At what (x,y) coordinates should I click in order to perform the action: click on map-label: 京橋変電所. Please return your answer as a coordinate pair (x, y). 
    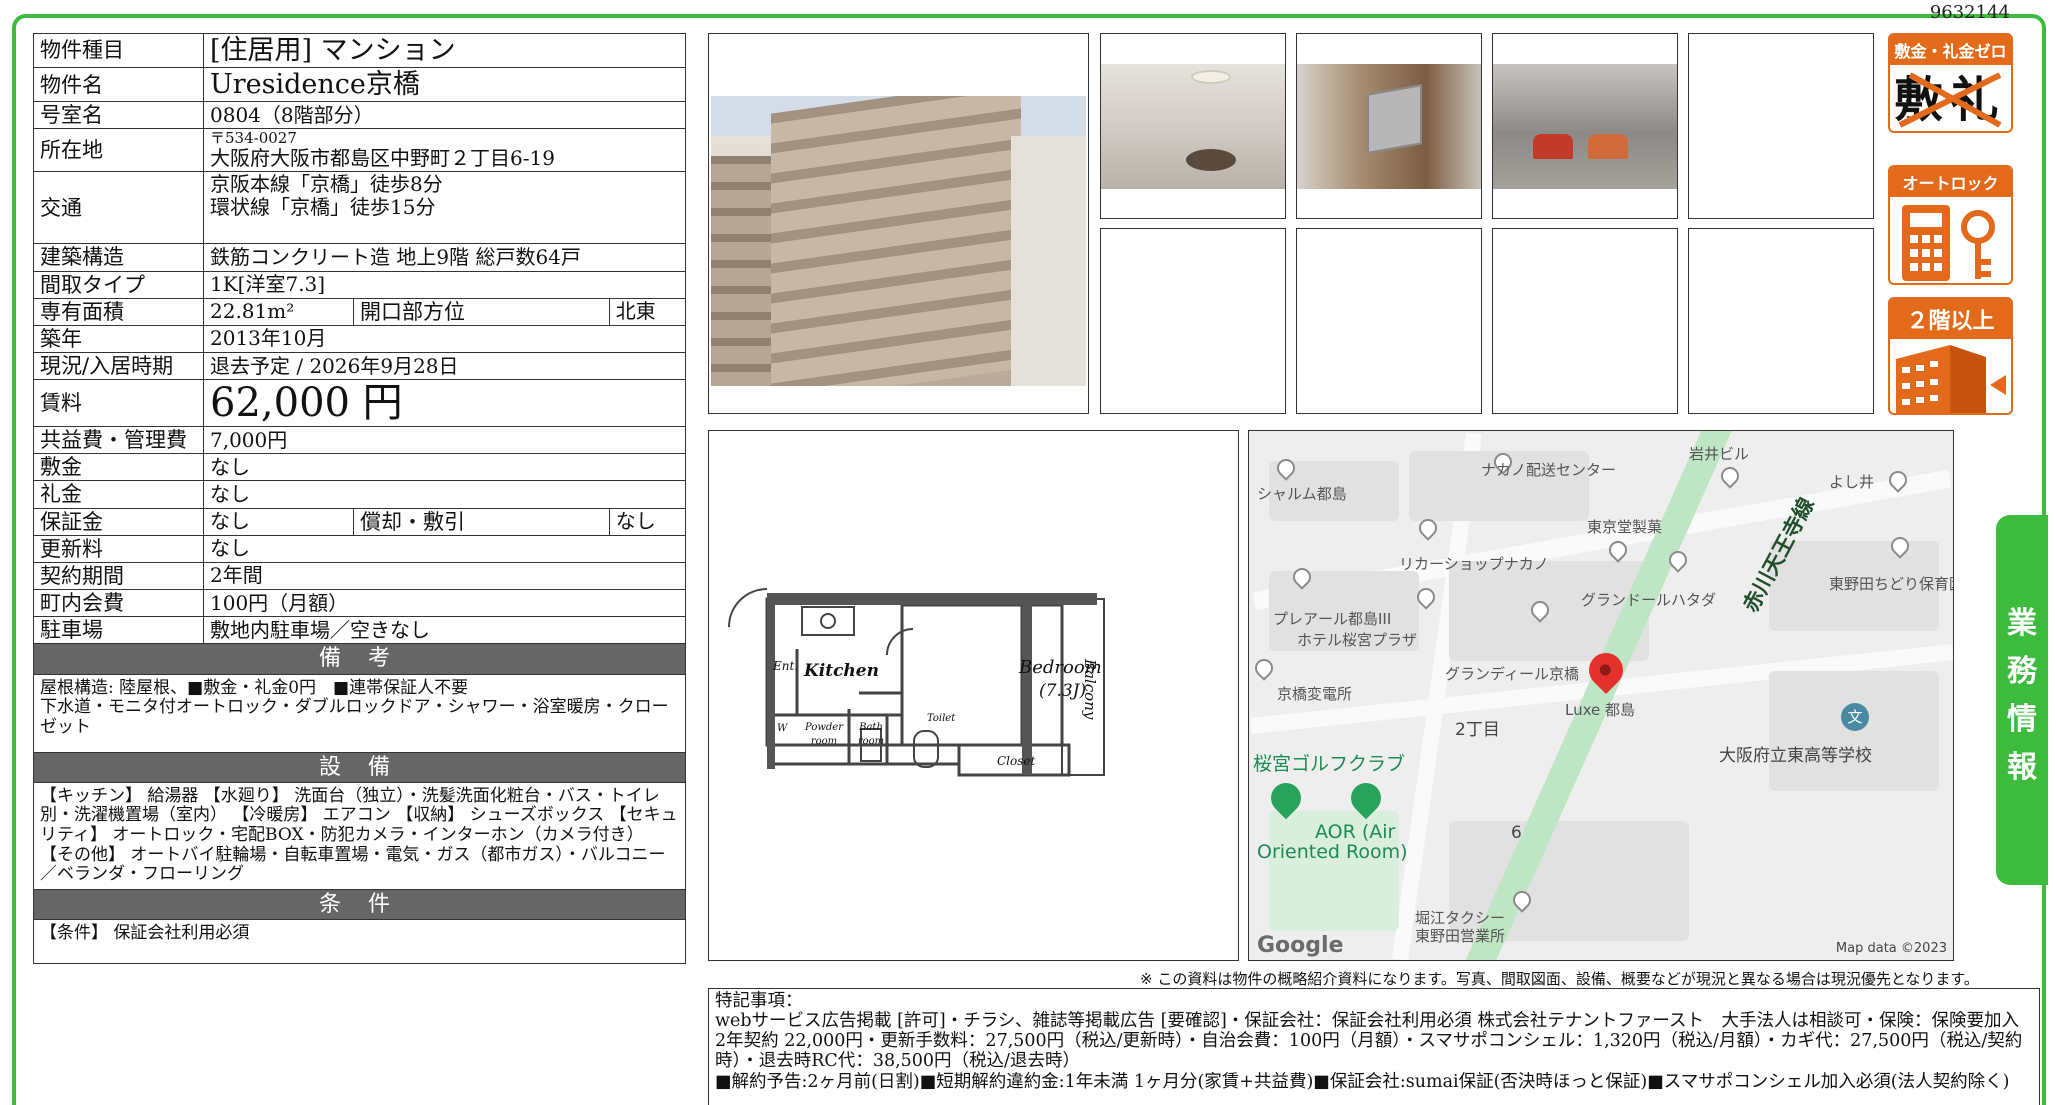
    Looking at the image, I should click on (1315, 694).